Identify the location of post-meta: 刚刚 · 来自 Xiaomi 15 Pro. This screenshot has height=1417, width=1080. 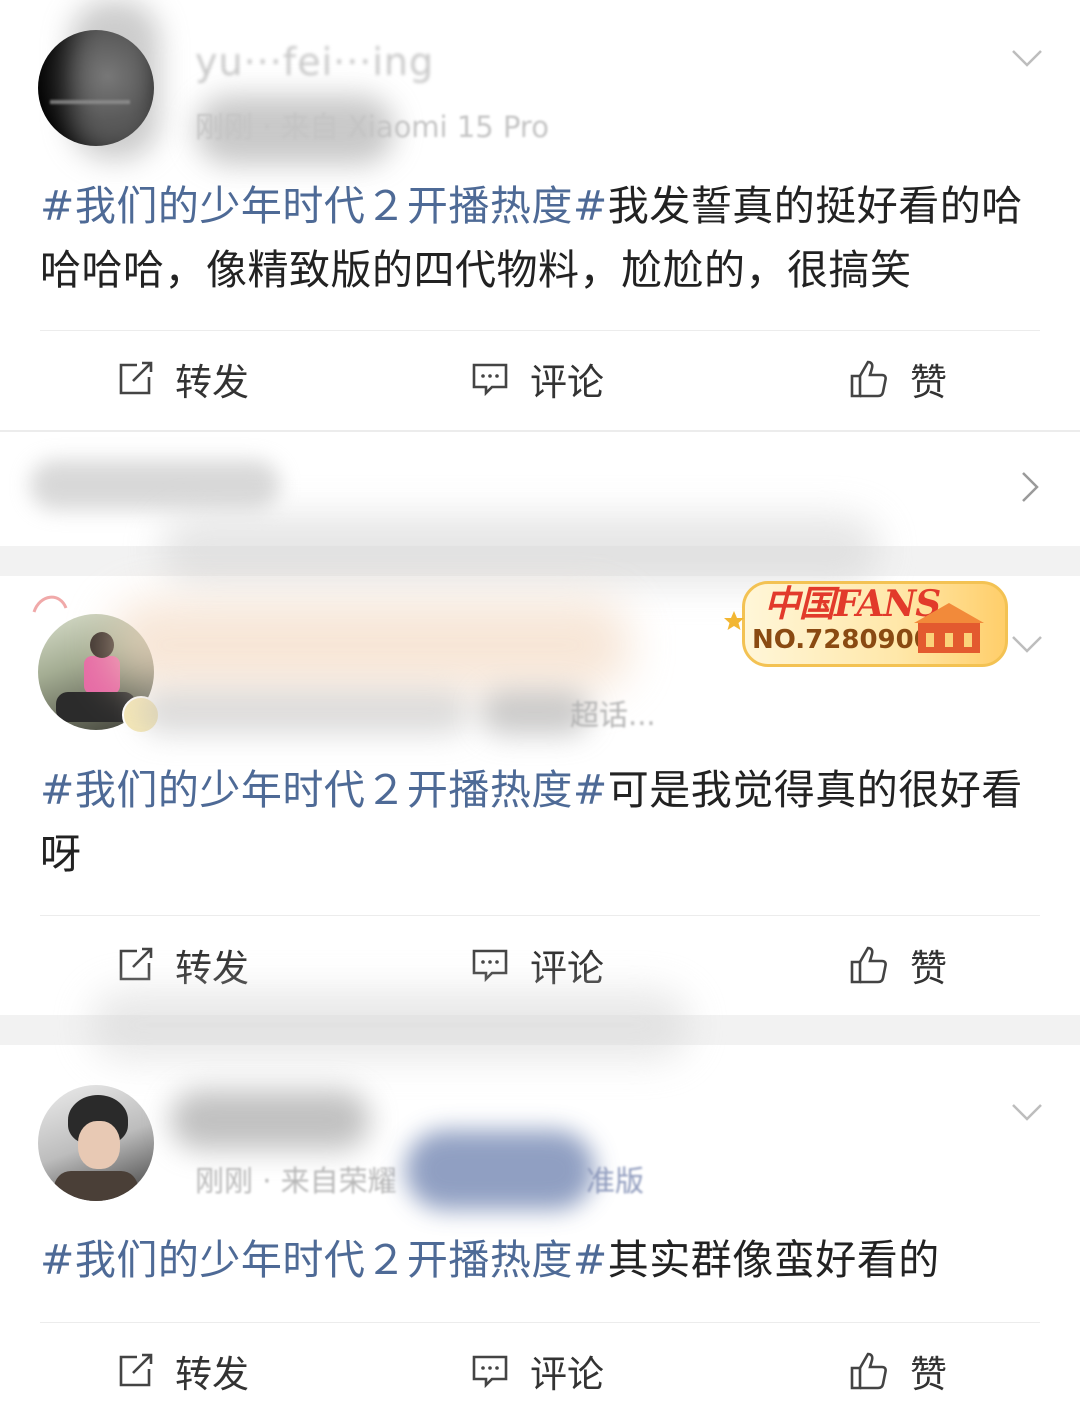
(372, 127).